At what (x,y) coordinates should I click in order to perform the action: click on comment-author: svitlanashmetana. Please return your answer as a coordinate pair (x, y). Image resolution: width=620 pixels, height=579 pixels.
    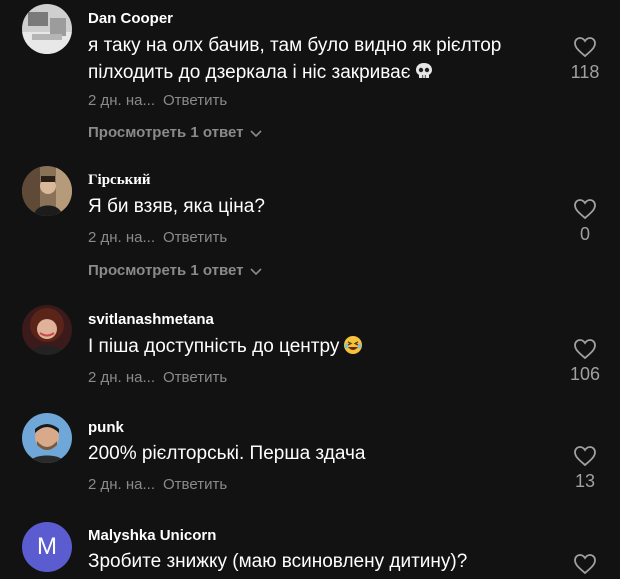
    Looking at the image, I should click on (151, 319).